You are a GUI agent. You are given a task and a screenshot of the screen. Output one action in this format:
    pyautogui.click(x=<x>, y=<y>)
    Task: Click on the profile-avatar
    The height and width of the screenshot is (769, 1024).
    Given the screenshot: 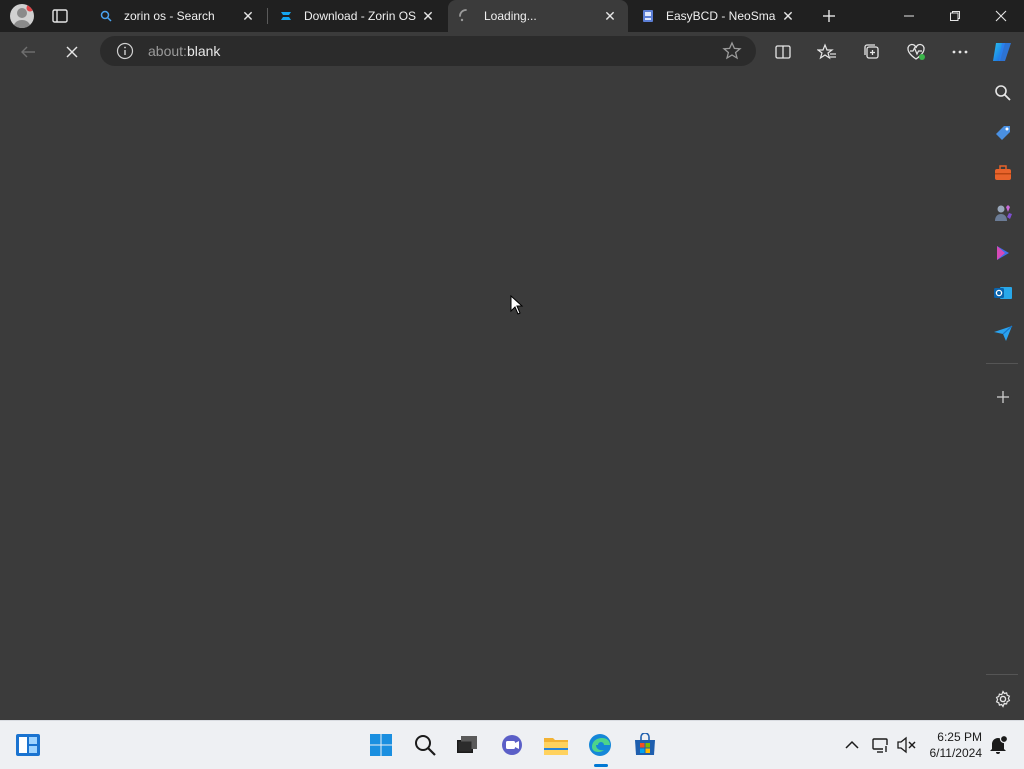 What is the action you would take?
    pyautogui.click(x=22, y=16)
    